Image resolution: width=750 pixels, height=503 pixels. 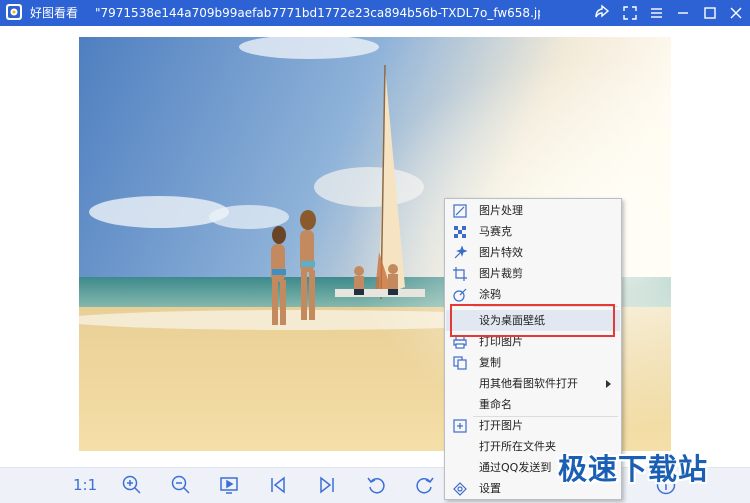 What do you see at coordinates (533, 231) in the screenshot?
I see `menu-item-mosaic: 马赛克` at bounding box center [533, 231].